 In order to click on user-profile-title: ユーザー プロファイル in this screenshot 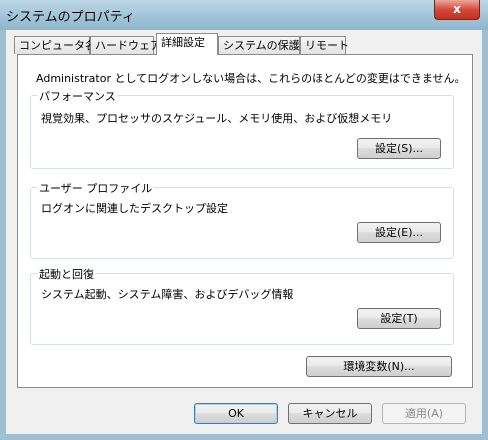, I will do `click(96, 188)`.